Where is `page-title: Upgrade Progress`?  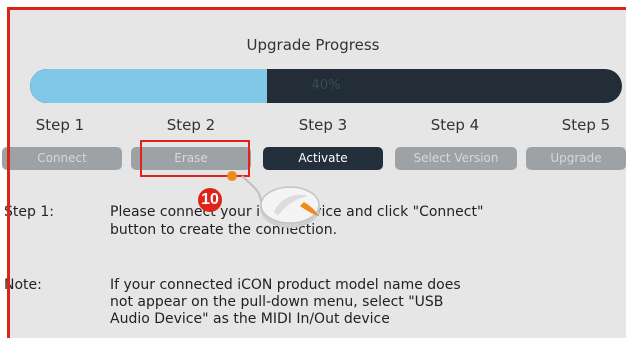
page-title: Upgrade Progress is located at coordinates (313, 45).